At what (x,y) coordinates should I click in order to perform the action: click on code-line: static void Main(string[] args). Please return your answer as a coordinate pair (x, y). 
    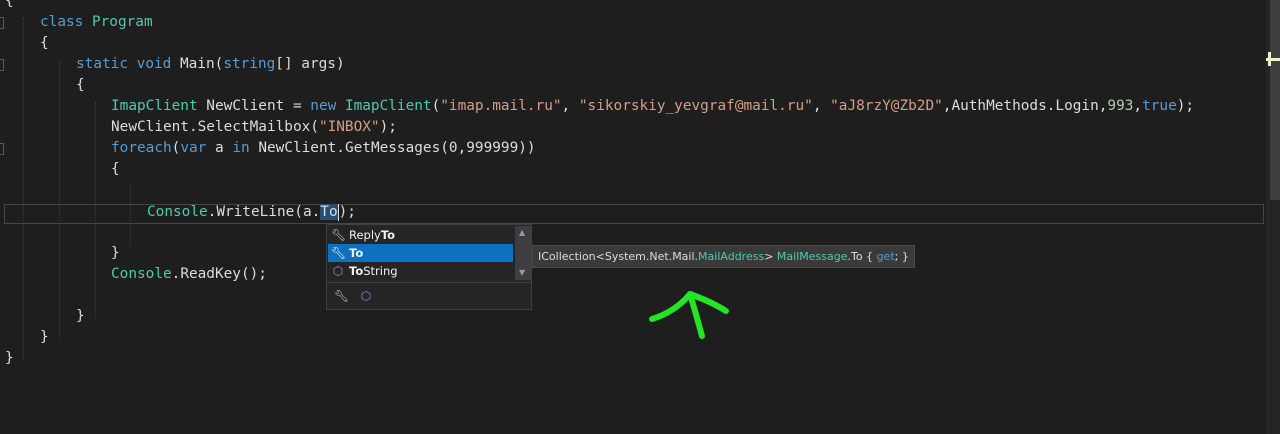
    Looking at the image, I should click on (210, 64).